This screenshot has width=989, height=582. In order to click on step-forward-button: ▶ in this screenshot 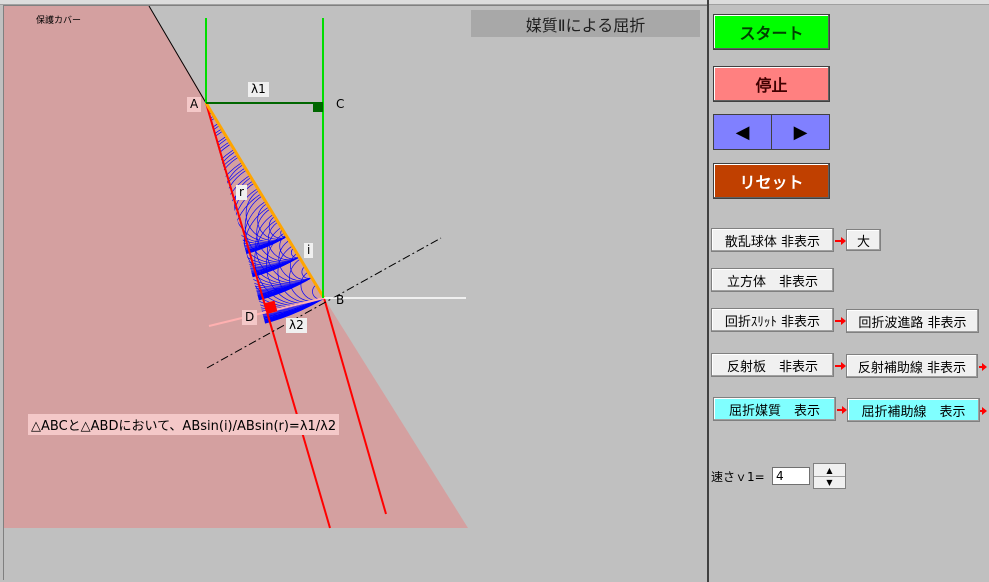, I will do `click(800, 132)`.